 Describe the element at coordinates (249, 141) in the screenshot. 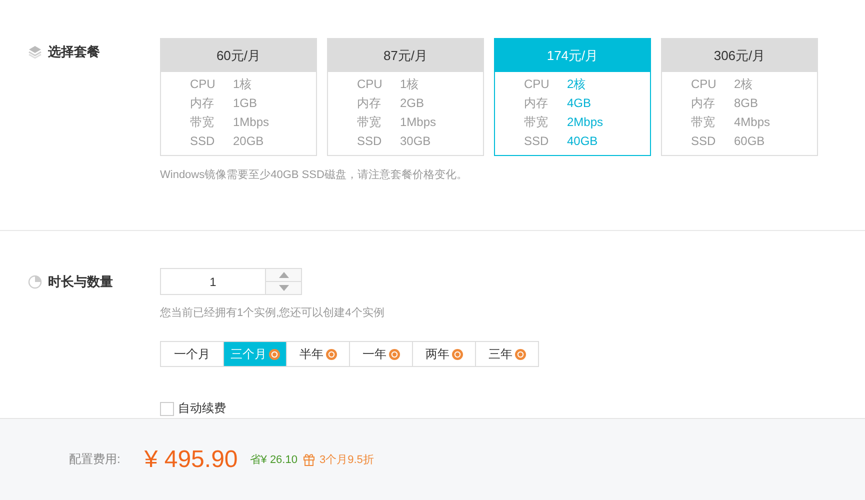

I see `spec-value: 20GB` at that location.